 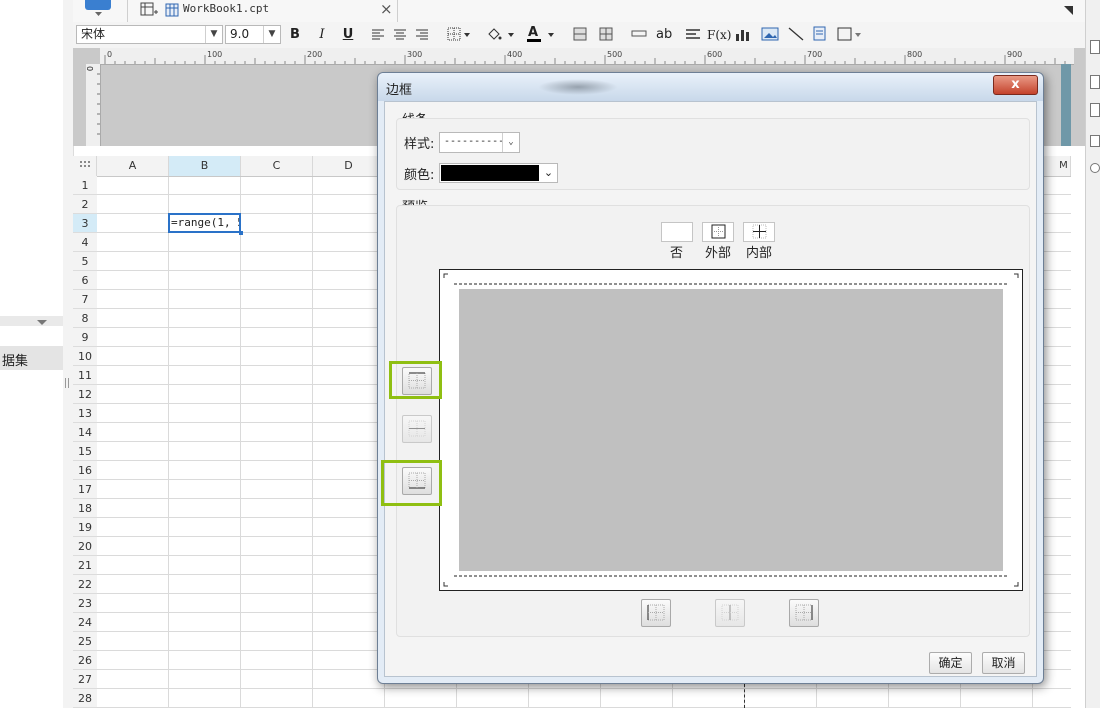 What do you see at coordinates (85, 432) in the screenshot?
I see `row-header-14: 14` at bounding box center [85, 432].